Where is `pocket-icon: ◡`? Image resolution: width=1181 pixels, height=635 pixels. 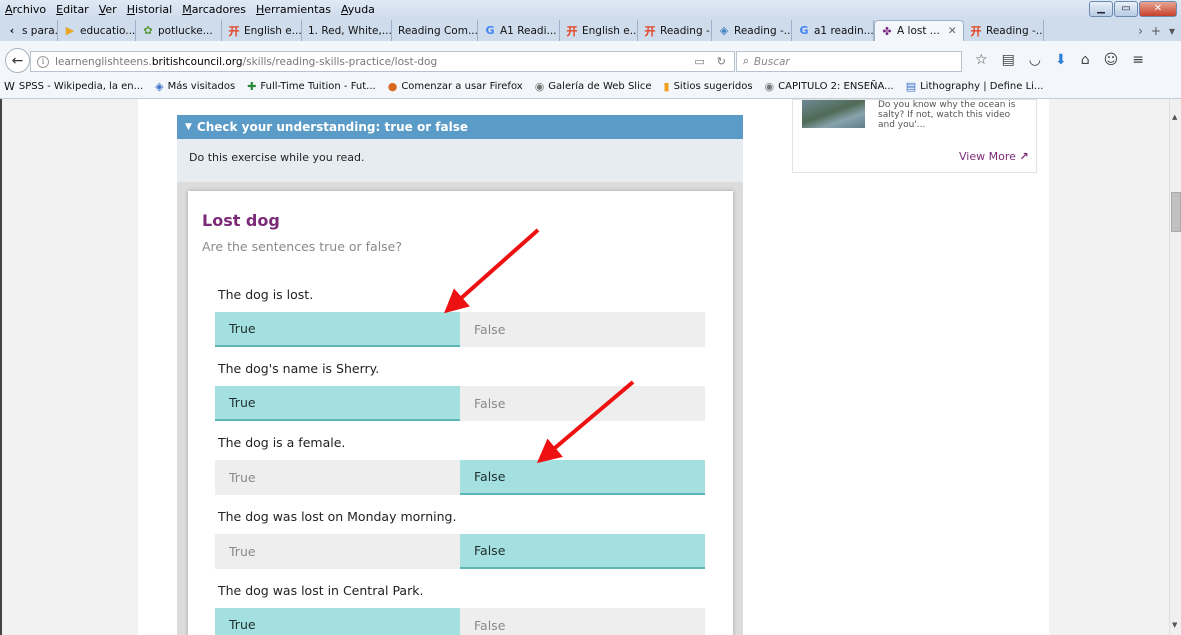
pocket-icon: ◡ is located at coordinates (1035, 60).